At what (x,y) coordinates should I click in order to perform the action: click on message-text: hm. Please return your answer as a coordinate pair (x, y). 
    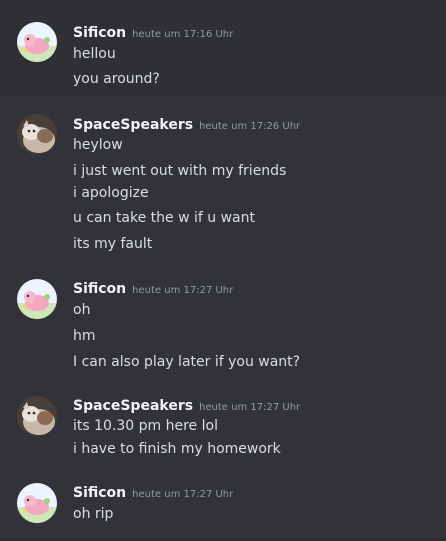
    Looking at the image, I should click on (84, 336).